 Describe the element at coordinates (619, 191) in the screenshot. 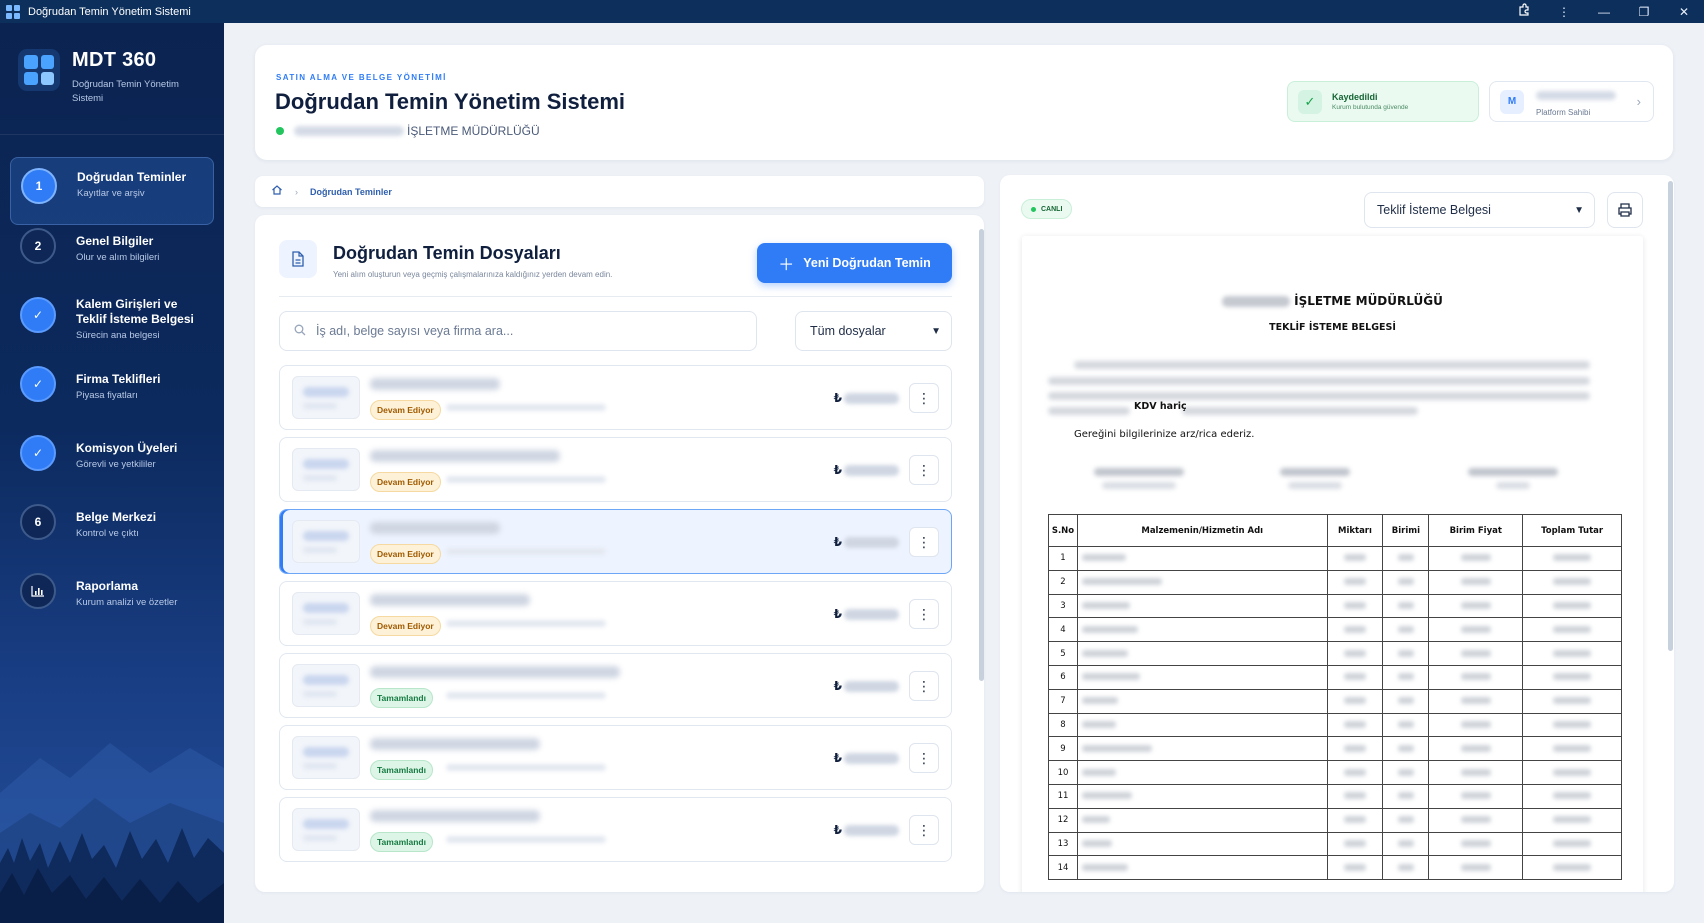

I see `breadcrumb: › Doğrudan Teminler` at that location.